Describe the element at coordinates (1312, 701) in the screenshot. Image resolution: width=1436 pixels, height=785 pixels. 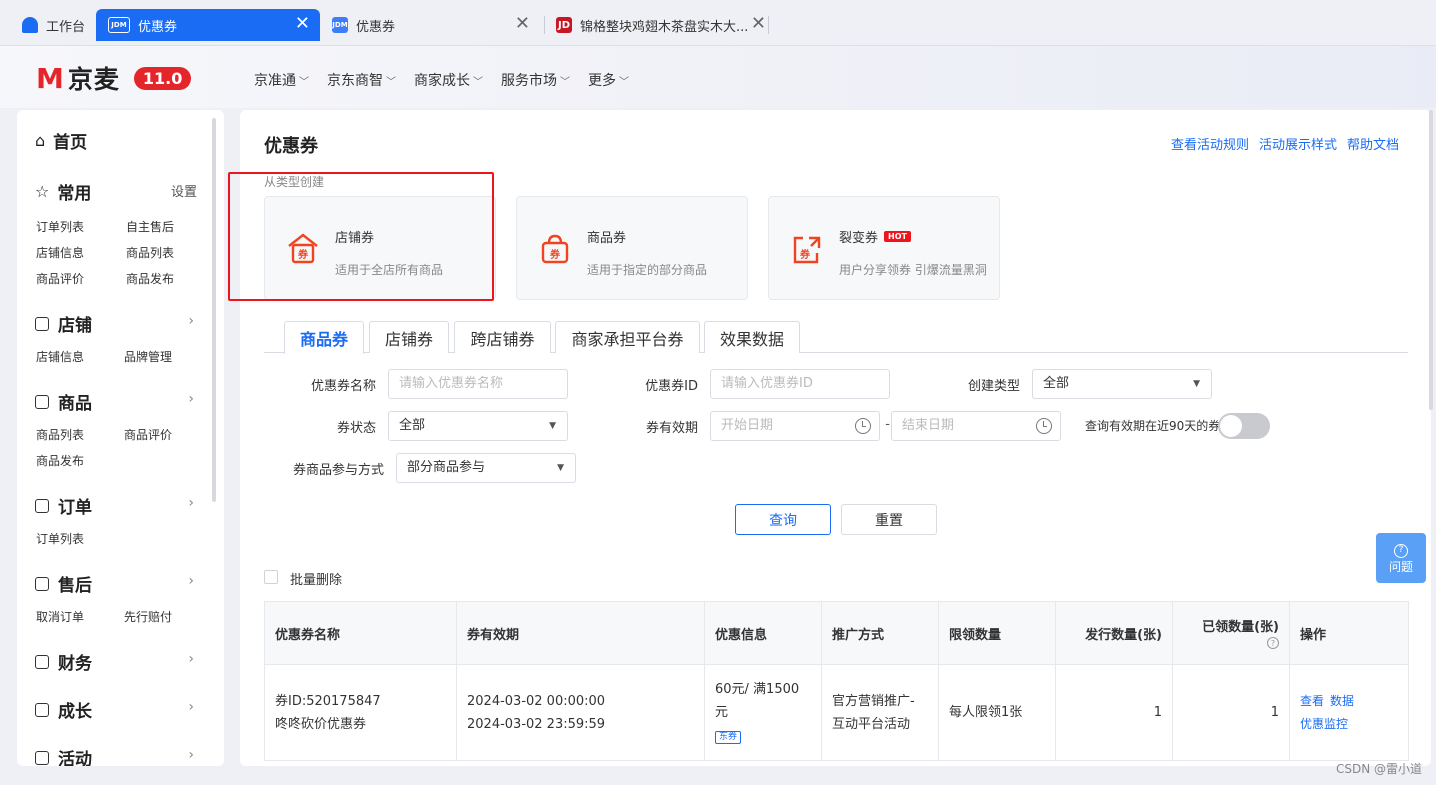
I see `view-link: 查看` at that location.